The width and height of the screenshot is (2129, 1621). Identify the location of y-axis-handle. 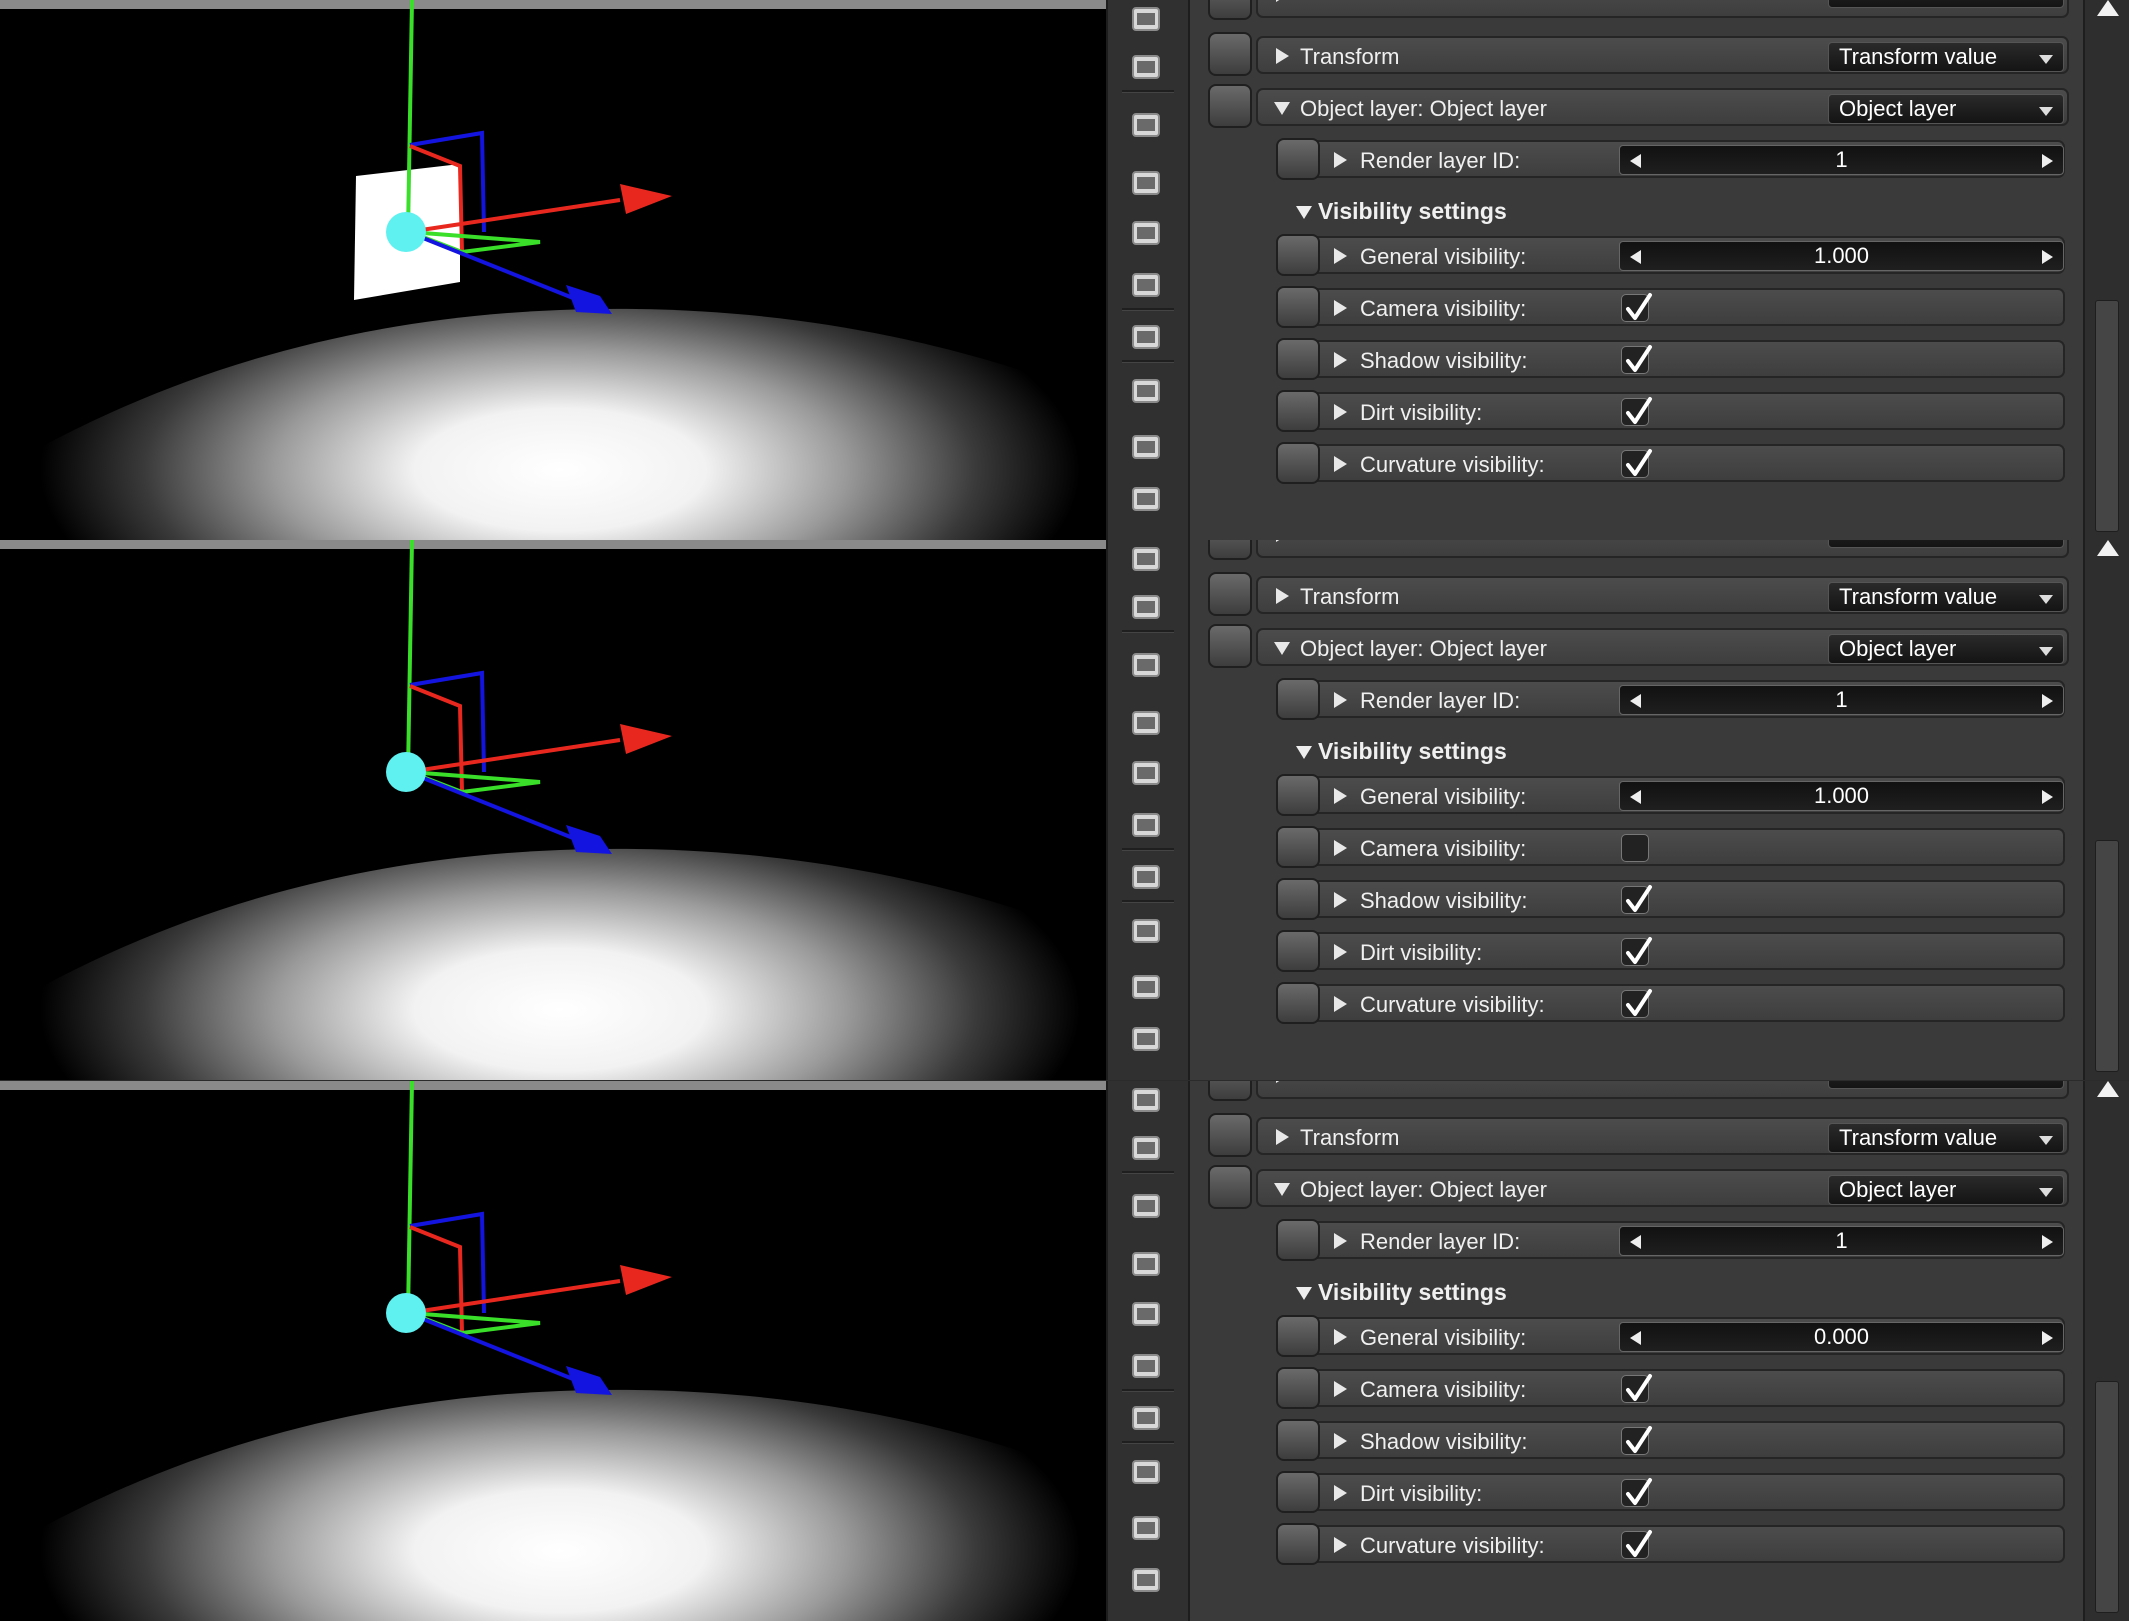
(410, 1197).